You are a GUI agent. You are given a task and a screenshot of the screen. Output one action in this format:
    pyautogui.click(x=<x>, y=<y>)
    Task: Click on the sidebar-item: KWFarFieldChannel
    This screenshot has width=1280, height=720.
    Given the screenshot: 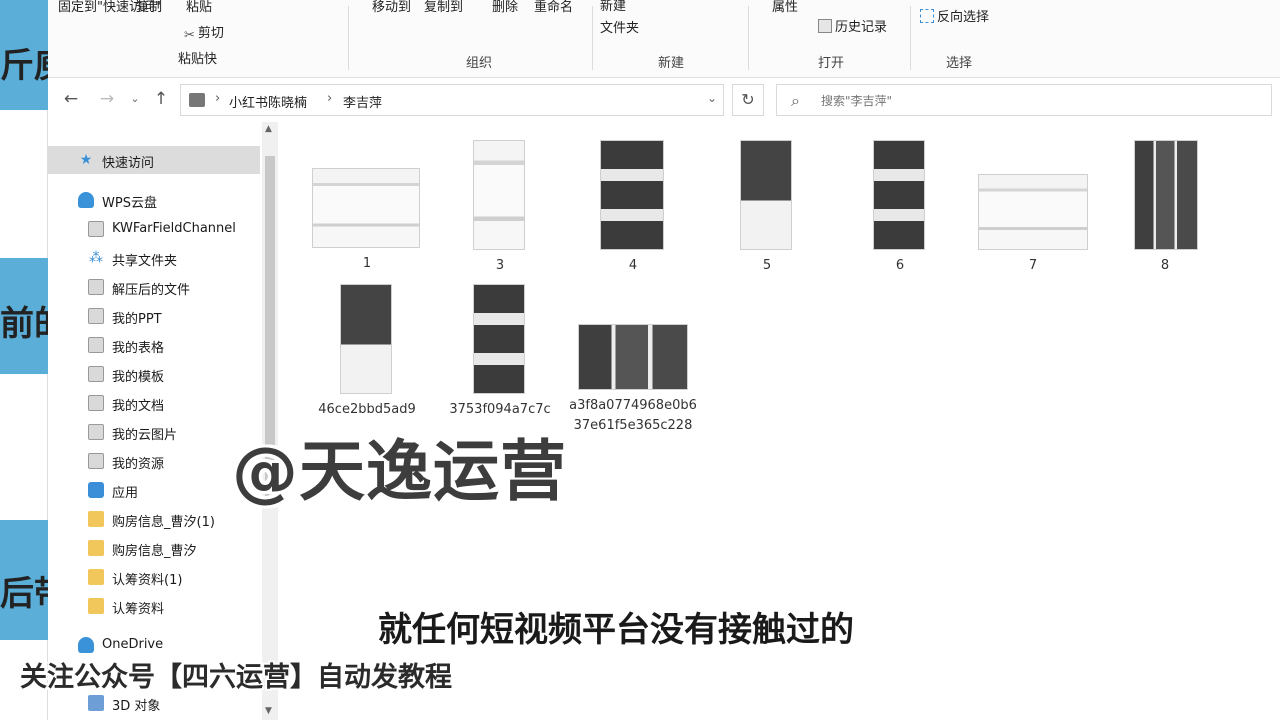 What is the action you would take?
    pyautogui.click(x=154, y=229)
    